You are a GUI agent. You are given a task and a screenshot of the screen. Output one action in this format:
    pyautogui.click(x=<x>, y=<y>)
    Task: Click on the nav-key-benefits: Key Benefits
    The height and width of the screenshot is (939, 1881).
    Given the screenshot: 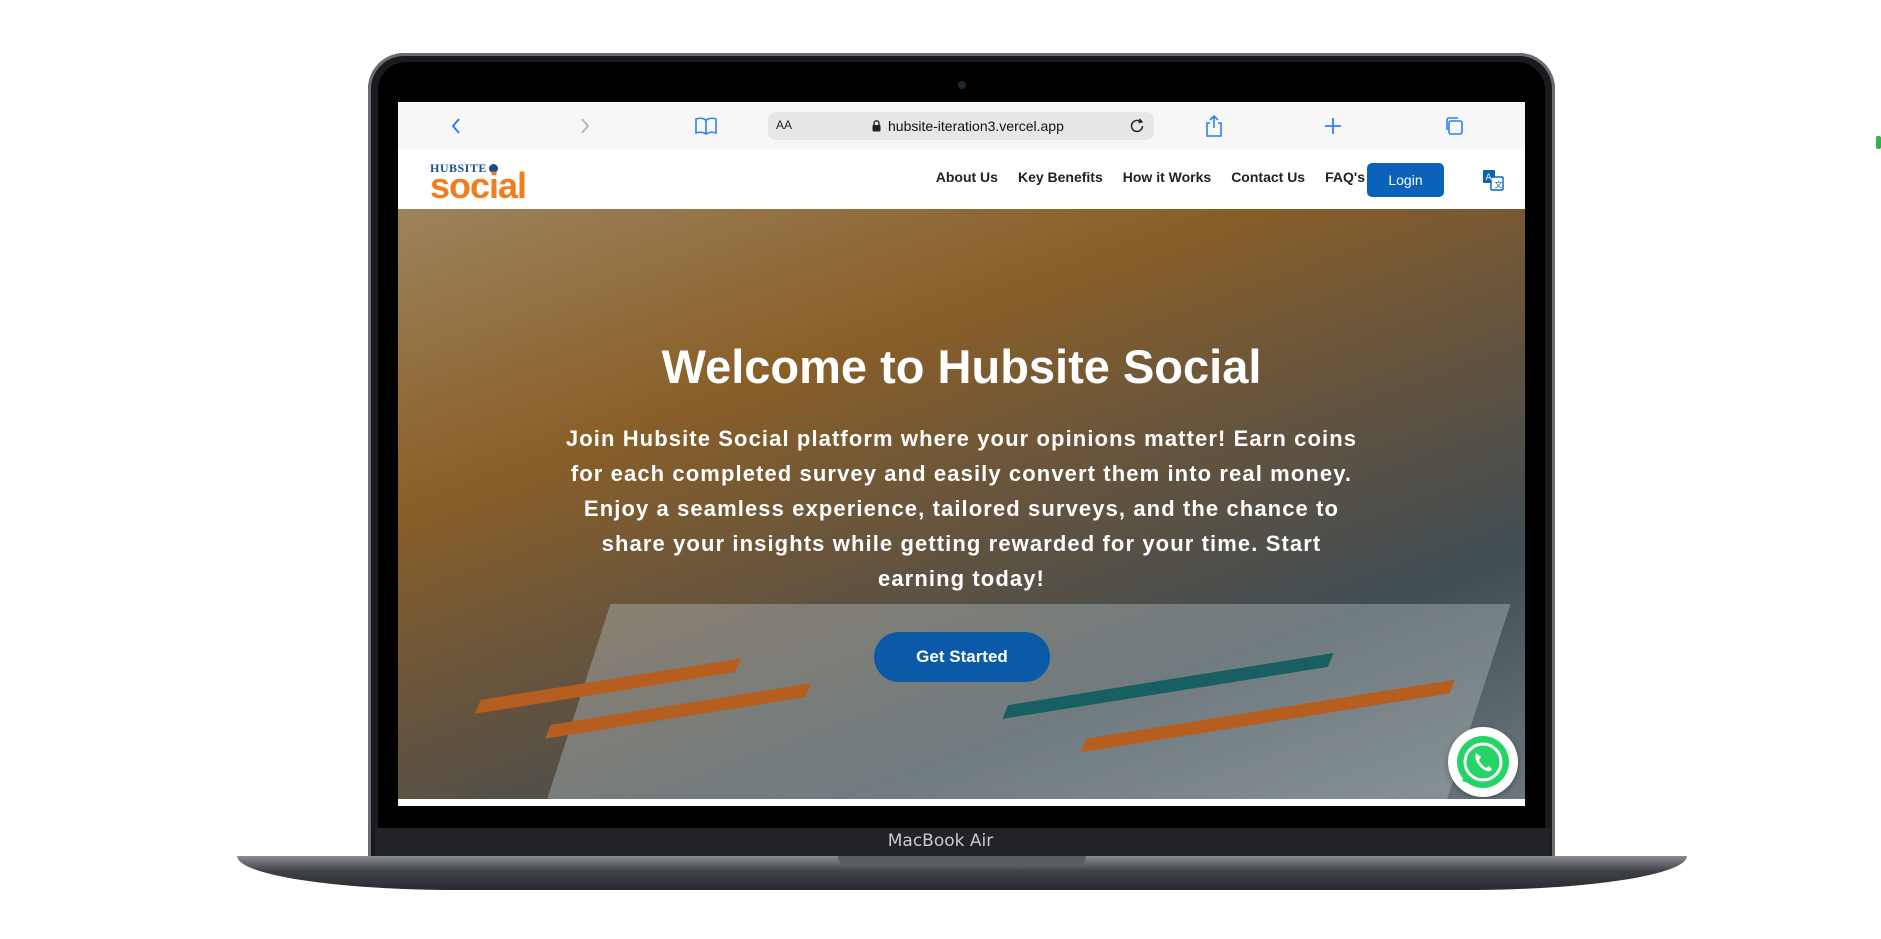 What is the action you would take?
    pyautogui.click(x=1060, y=177)
    